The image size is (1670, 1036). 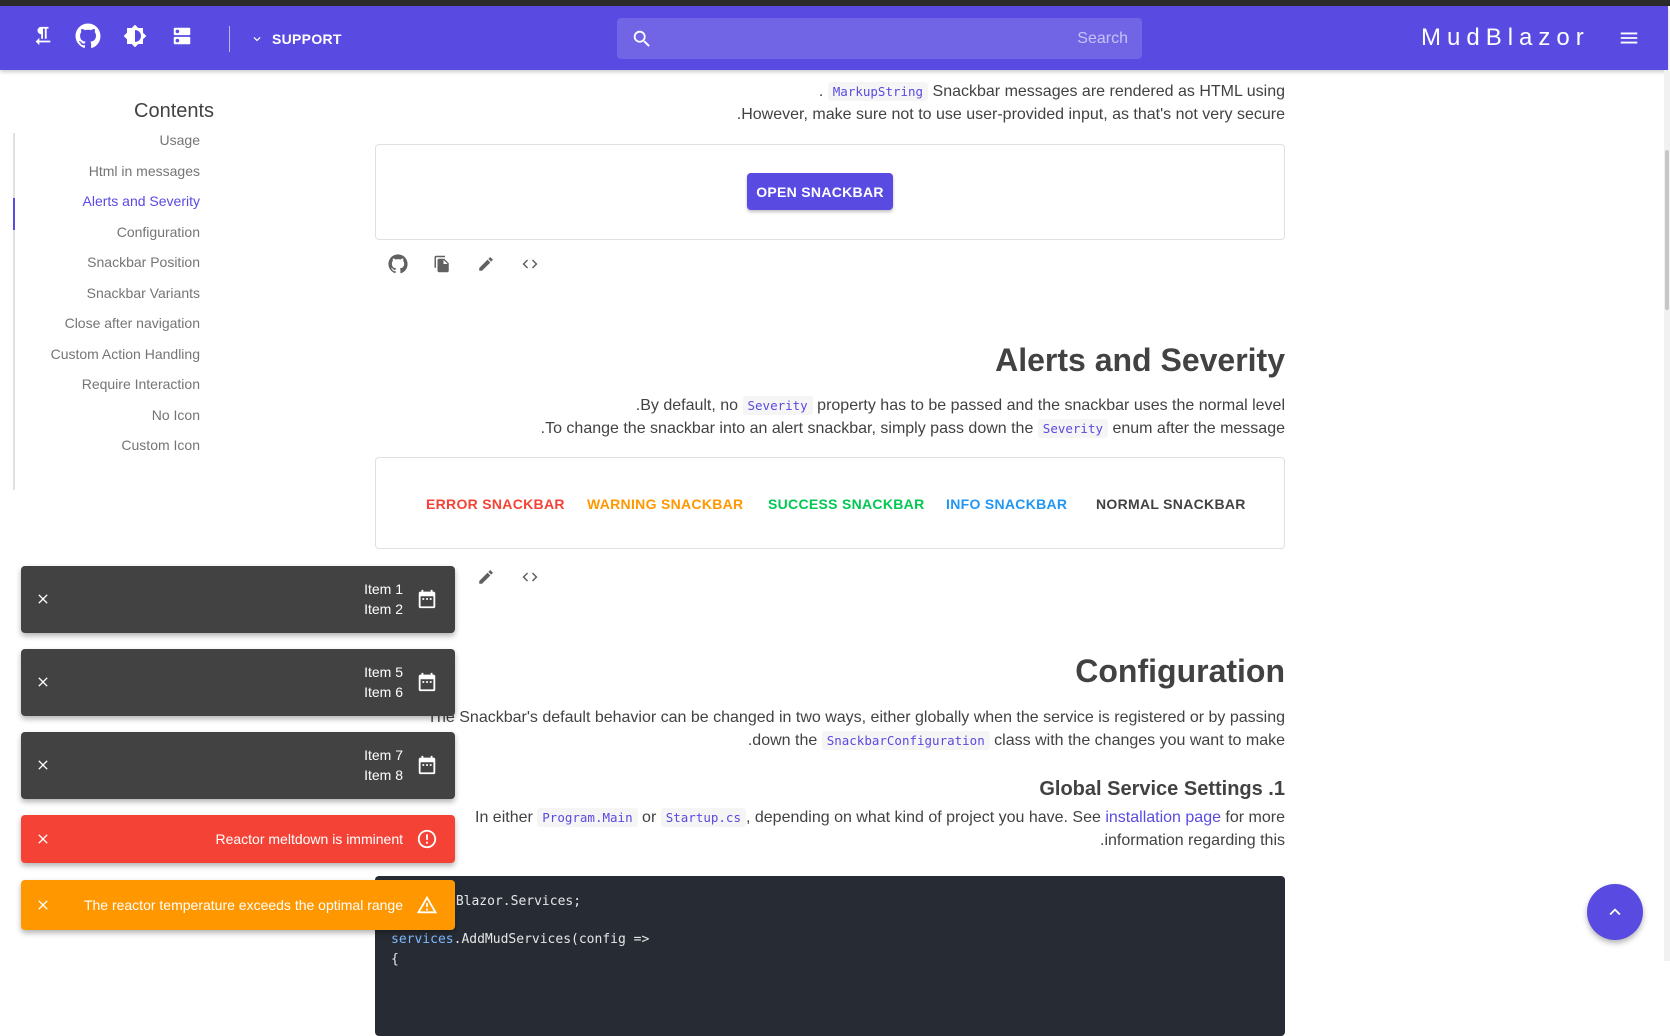 I want to click on view-source-github-button, so click(x=398, y=264).